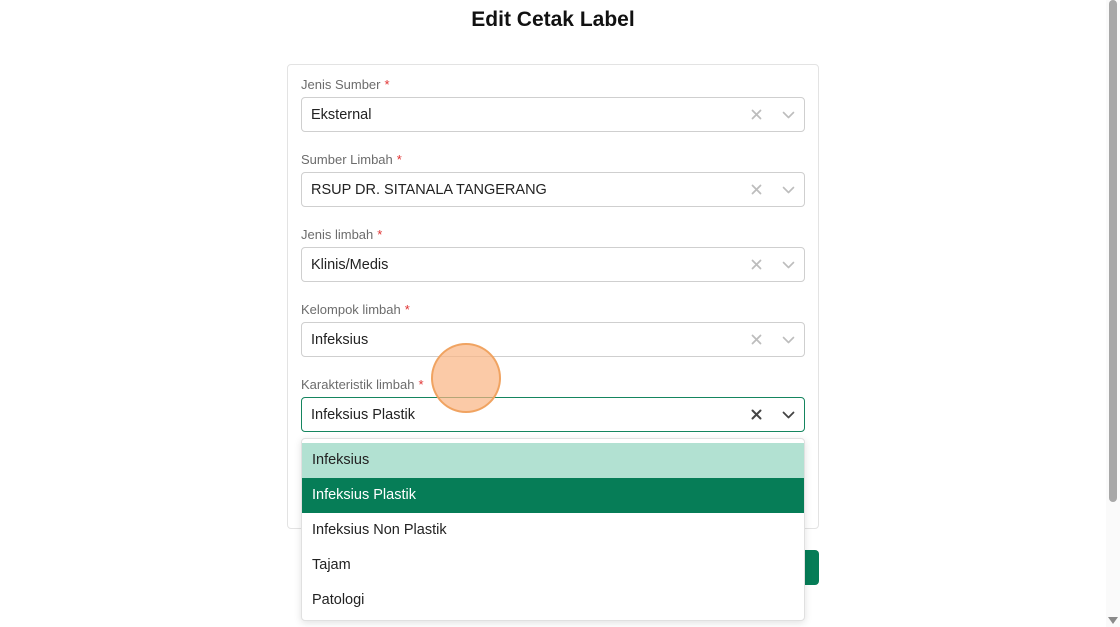  I want to click on dropdown-option: Infeksius, so click(553, 460).